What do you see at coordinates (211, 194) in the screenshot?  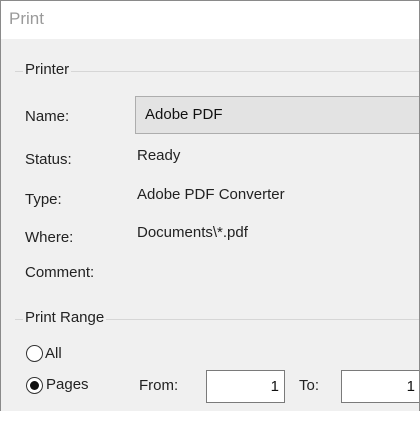 I see `type-value: Adobe PDF Converter` at bounding box center [211, 194].